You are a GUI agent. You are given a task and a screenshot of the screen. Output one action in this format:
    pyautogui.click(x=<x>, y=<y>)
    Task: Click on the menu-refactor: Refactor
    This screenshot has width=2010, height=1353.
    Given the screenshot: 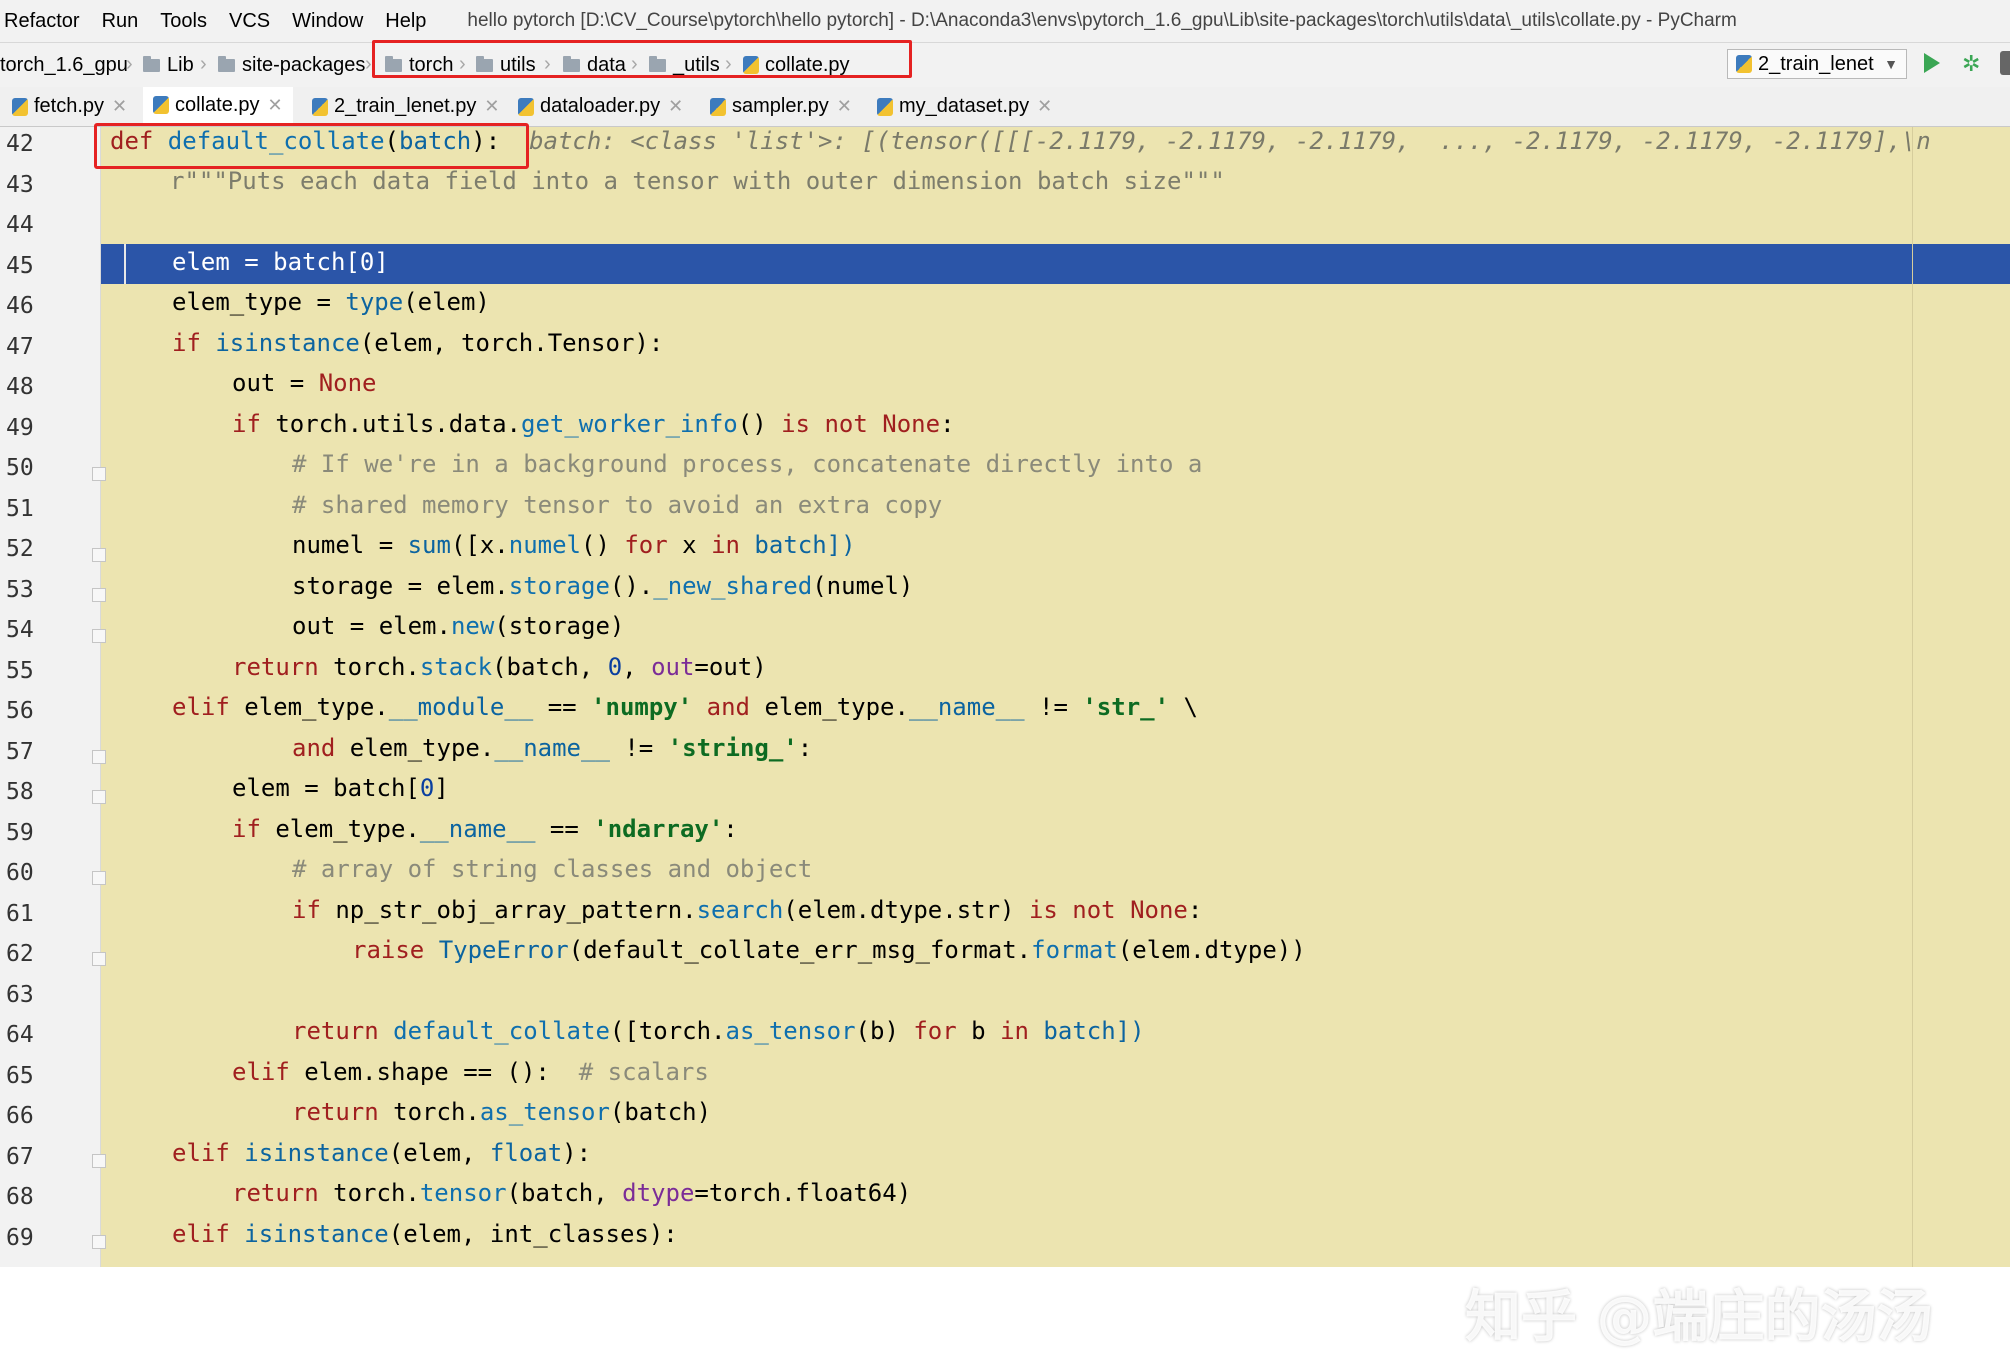 What is the action you would take?
    pyautogui.click(x=45, y=21)
    